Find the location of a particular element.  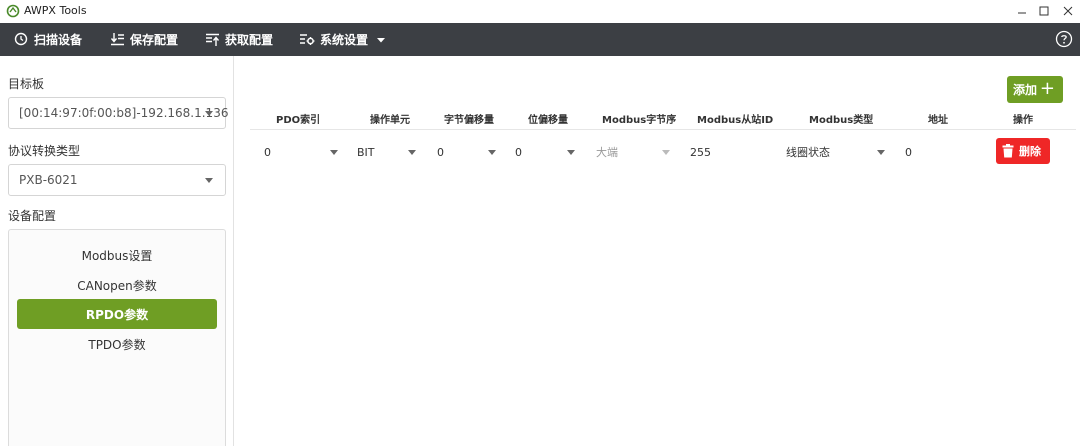

close-icon is located at coordinates (1068, 11).